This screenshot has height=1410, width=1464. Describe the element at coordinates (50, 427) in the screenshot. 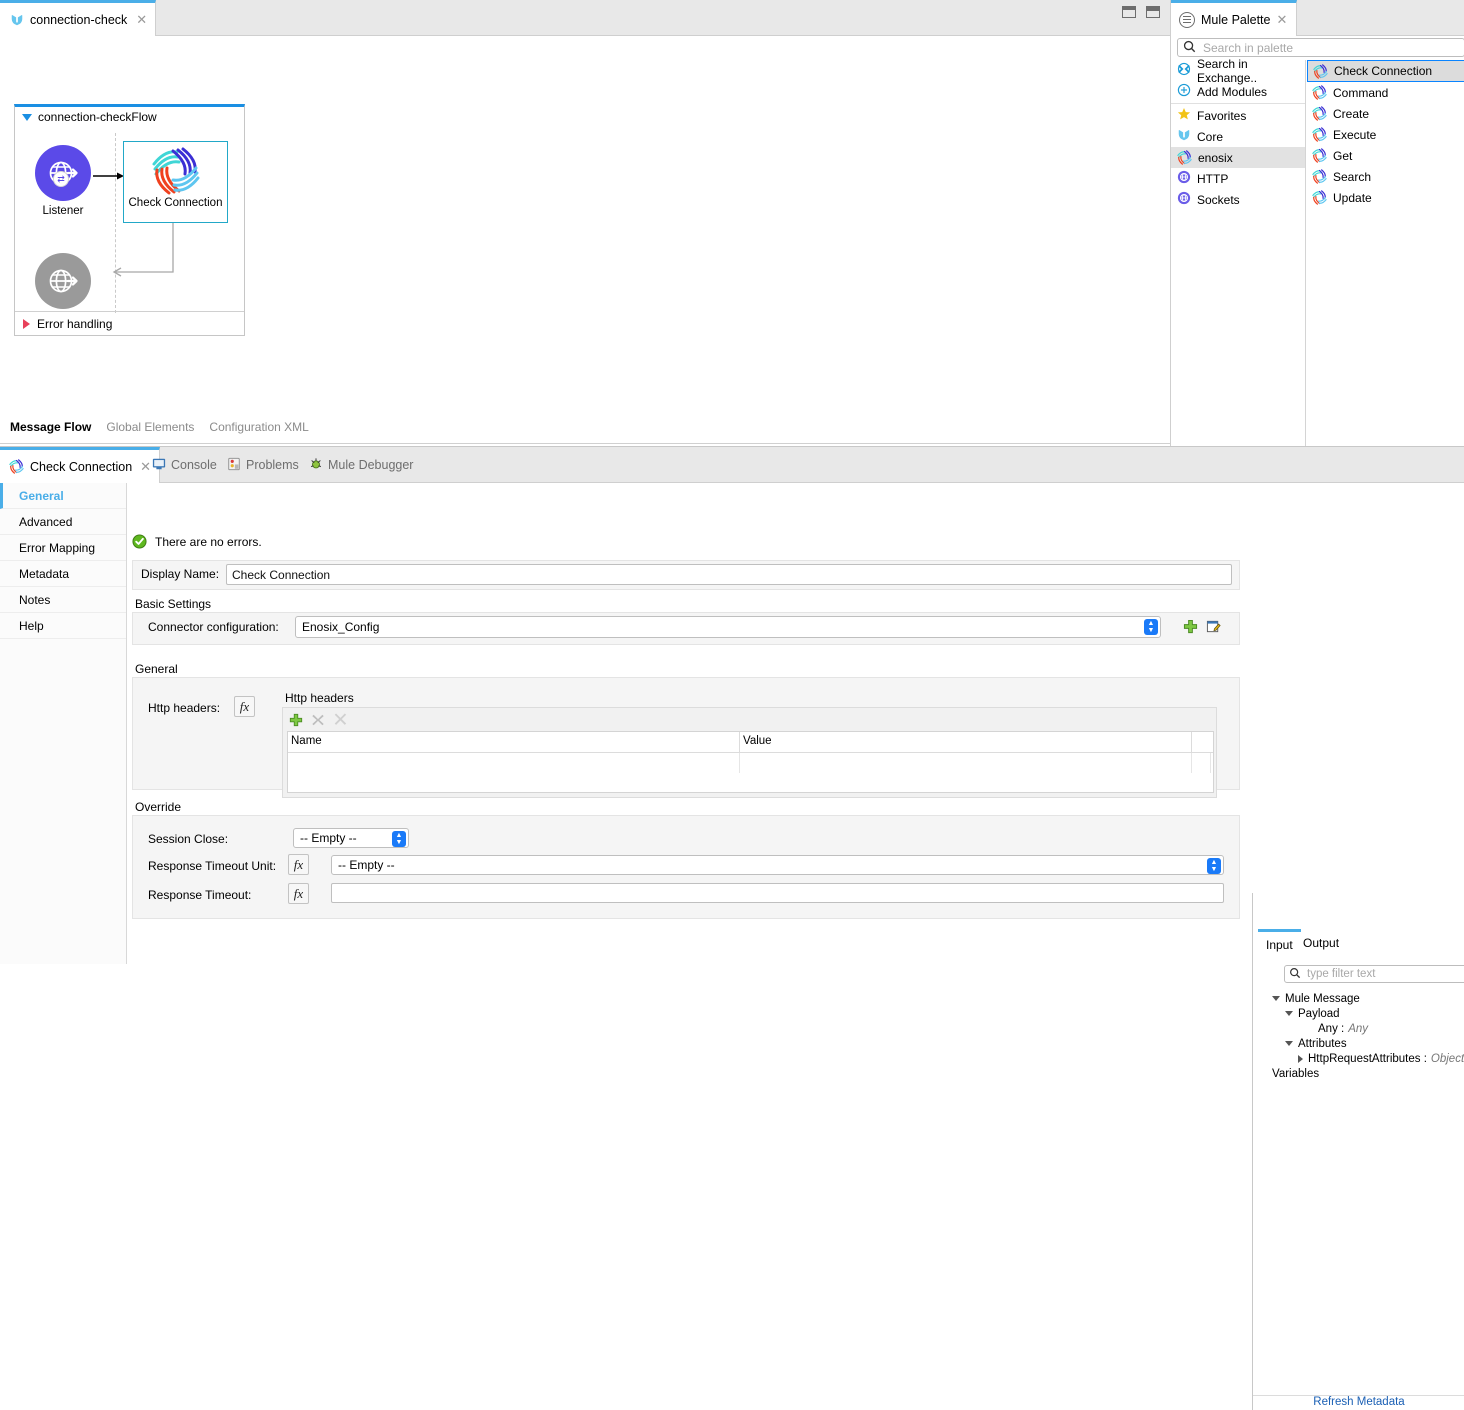

I see `tab-message-flow: Message Flow` at that location.